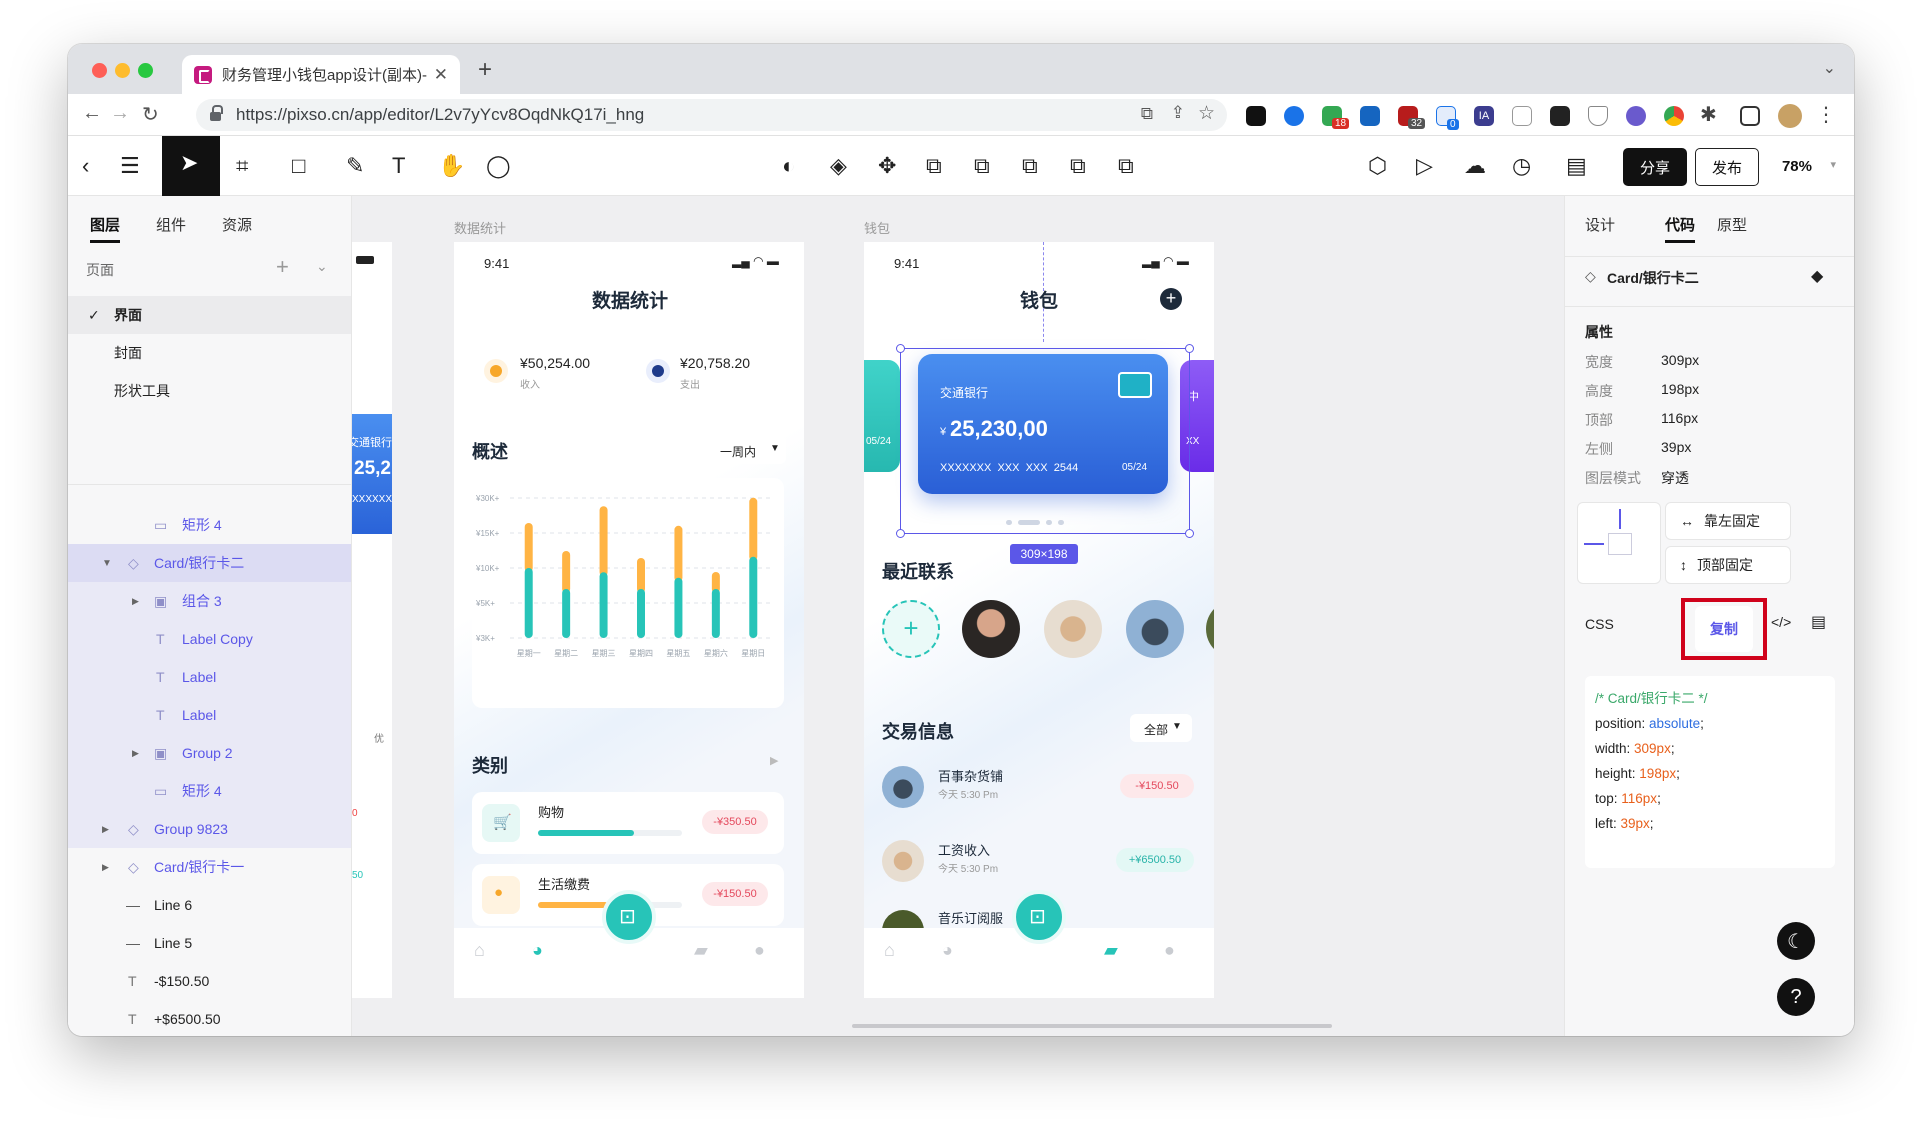  I want to click on layer-row: — Line 5, so click(209, 943).